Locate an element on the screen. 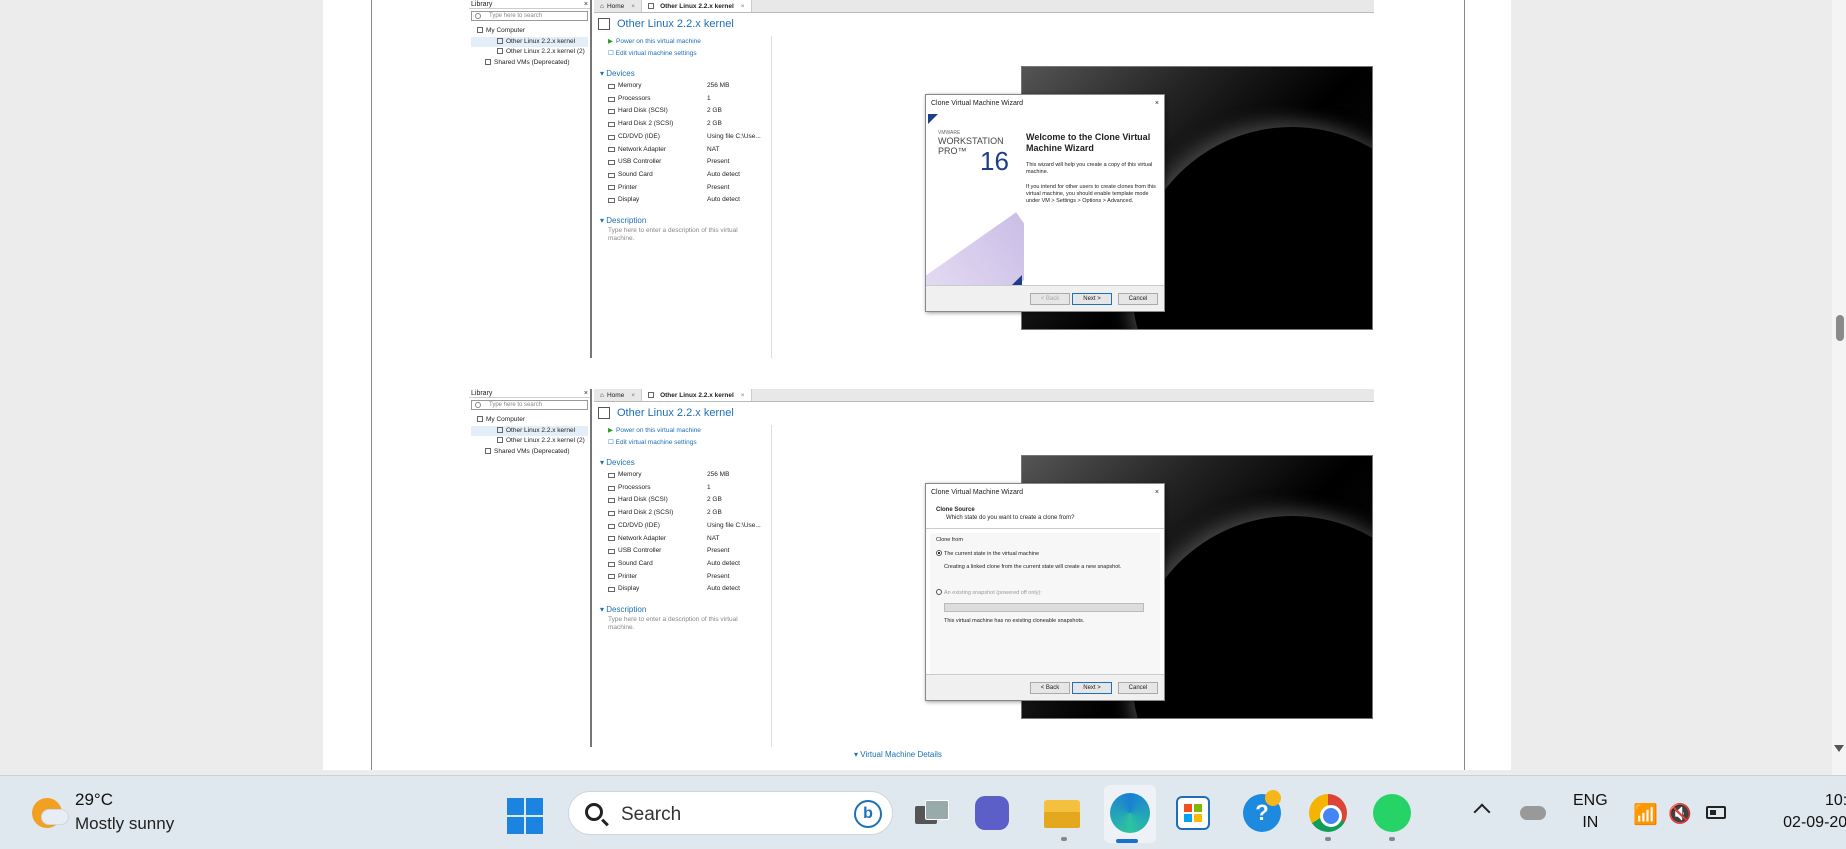 The width and height of the screenshot is (1846, 849). show-hidden-icons-chevron-icon is located at coordinates (1482, 812).